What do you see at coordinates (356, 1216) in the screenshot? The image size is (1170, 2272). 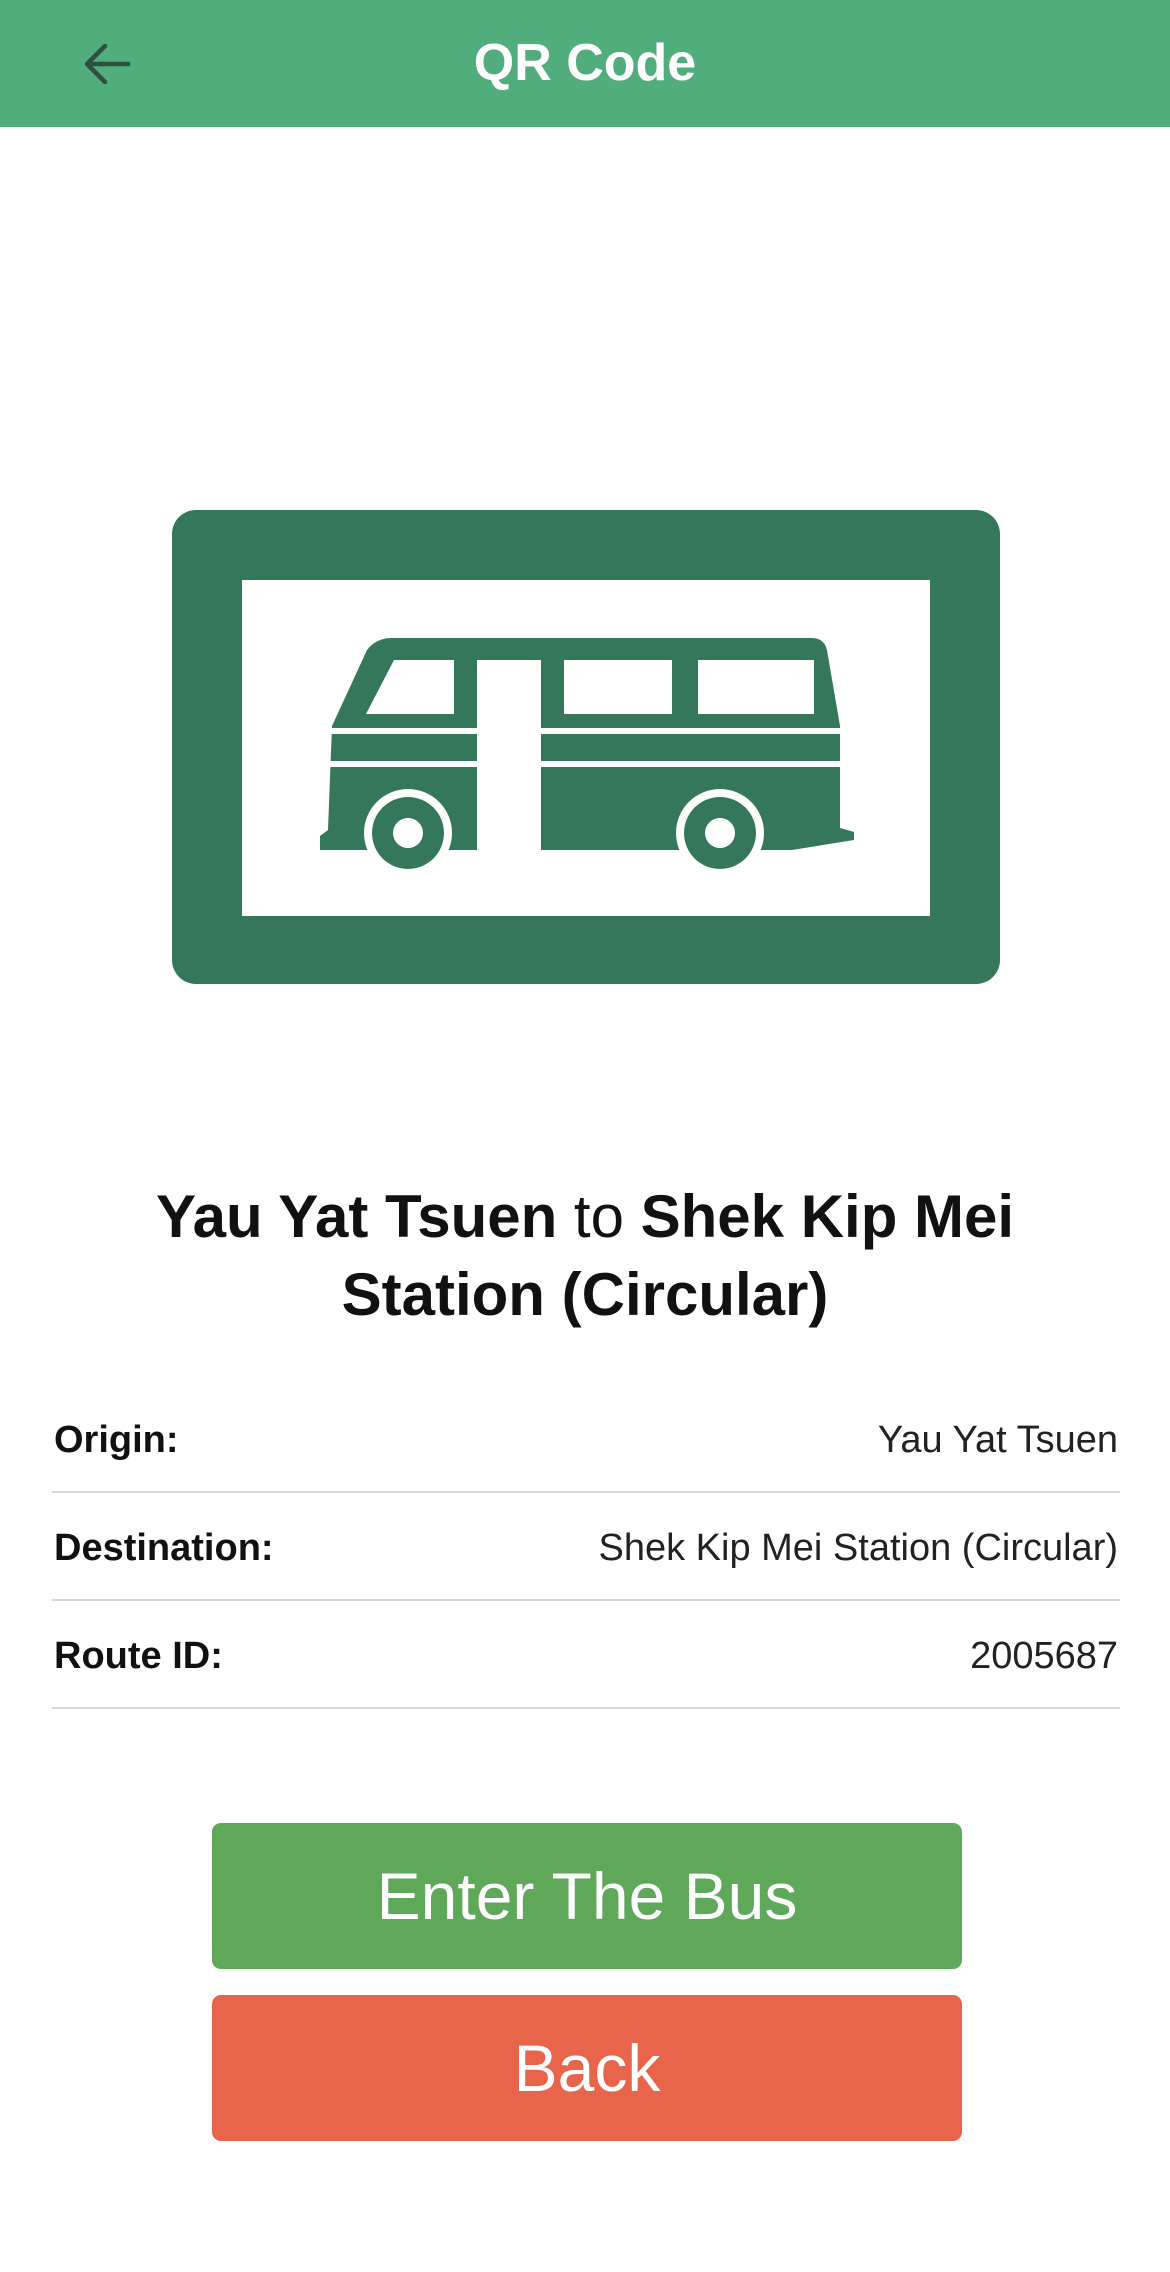 I see `route-origin: Yau Yat Tsuen` at bounding box center [356, 1216].